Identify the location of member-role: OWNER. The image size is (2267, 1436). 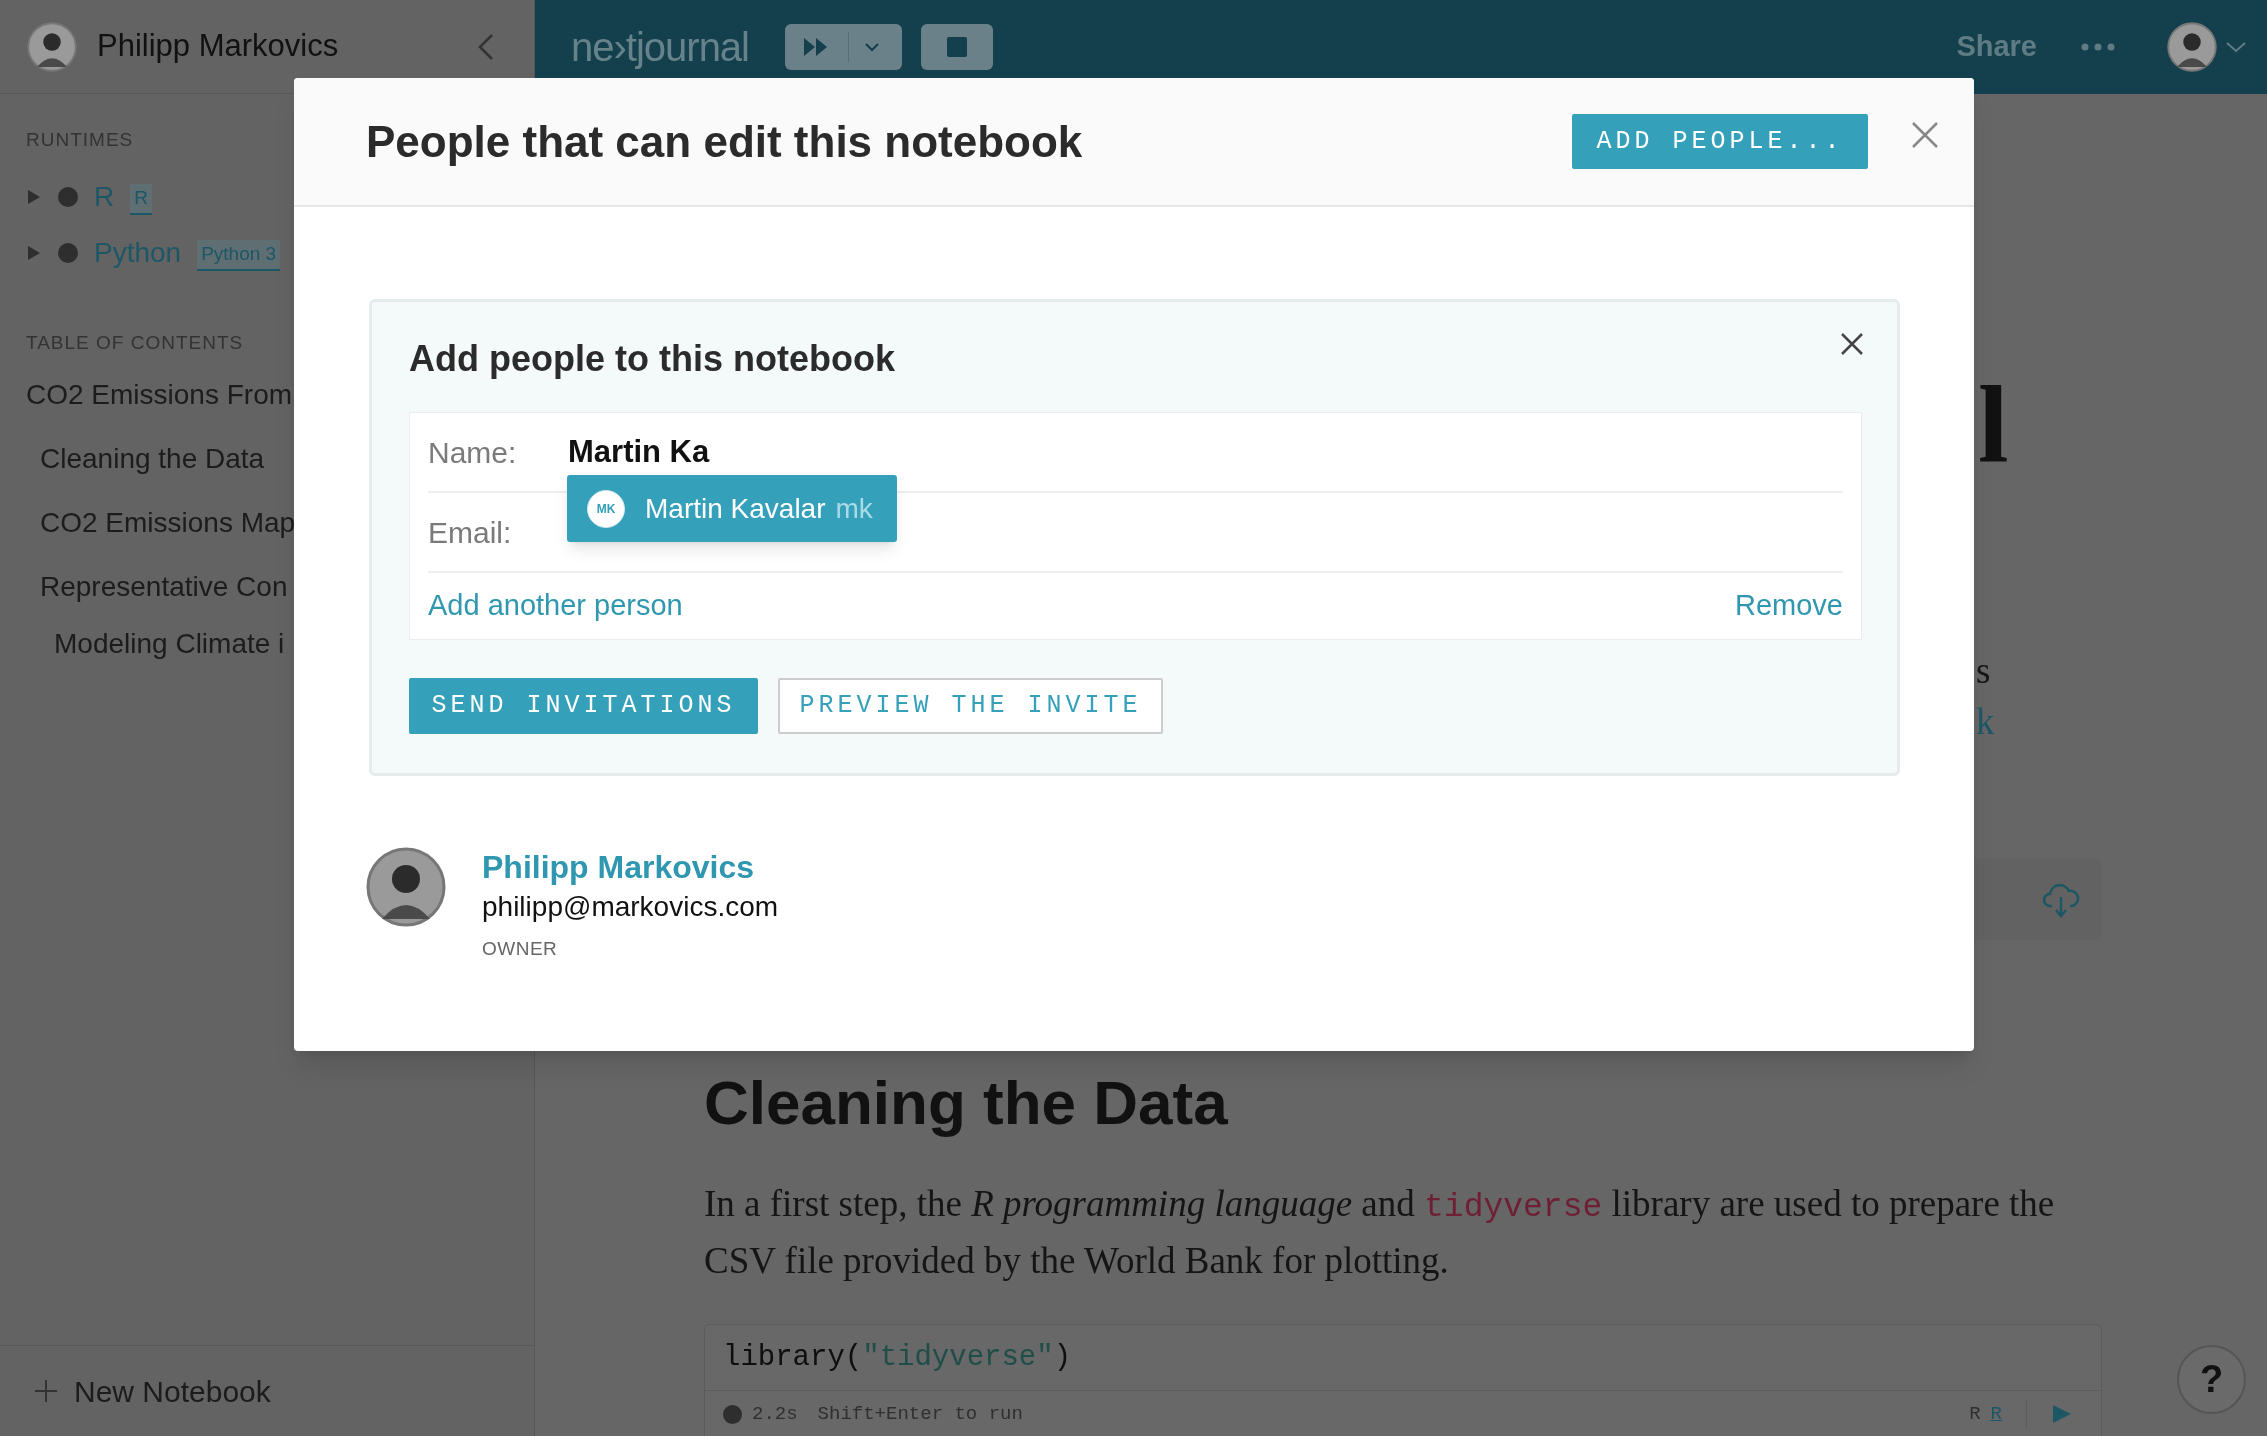
(520, 949).